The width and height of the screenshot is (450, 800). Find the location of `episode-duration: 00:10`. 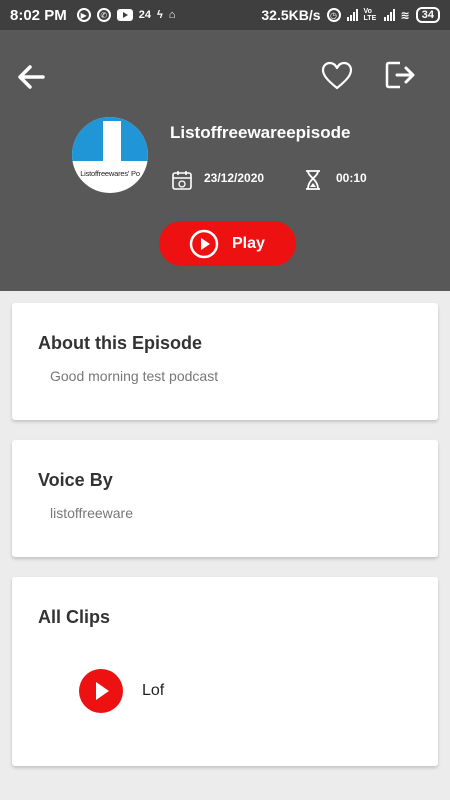

episode-duration: 00:10 is located at coordinates (351, 178).